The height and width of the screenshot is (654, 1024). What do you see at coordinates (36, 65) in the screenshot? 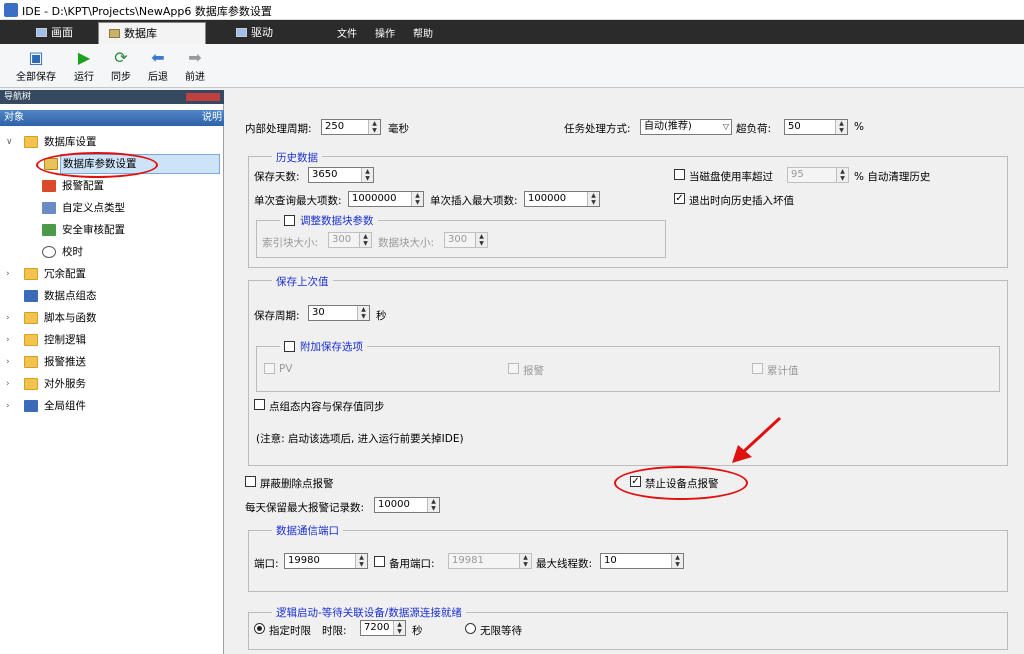
I see `save-all-button: ▣ 全部保存` at bounding box center [36, 65].